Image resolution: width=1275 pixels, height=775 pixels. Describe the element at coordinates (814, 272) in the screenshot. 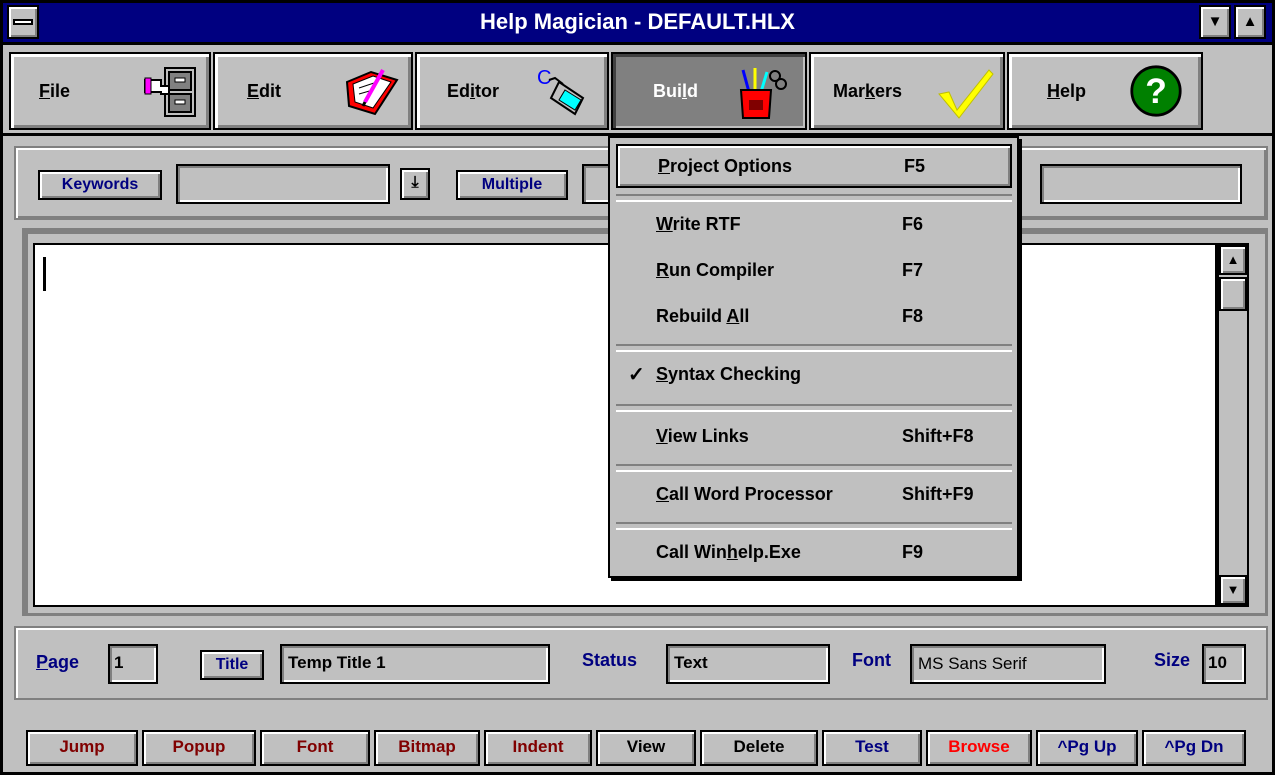

I see `menu-item-run-compiler: Run Compiler F7` at that location.